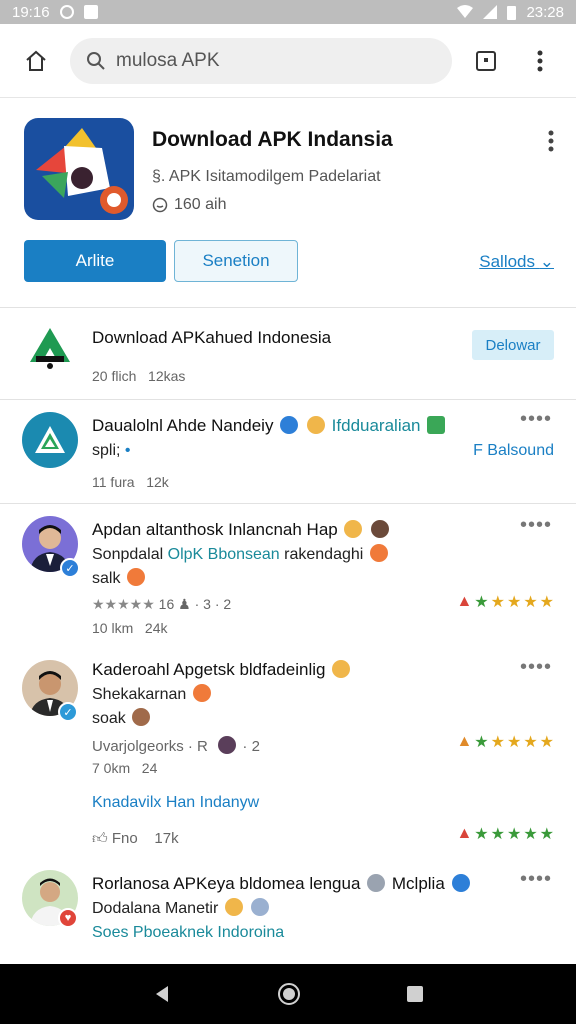 This screenshot has height=1024, width=576. Describe the element at coordinates (353, 529) in the screenshot. I see `face-emoji-icon` at that location.